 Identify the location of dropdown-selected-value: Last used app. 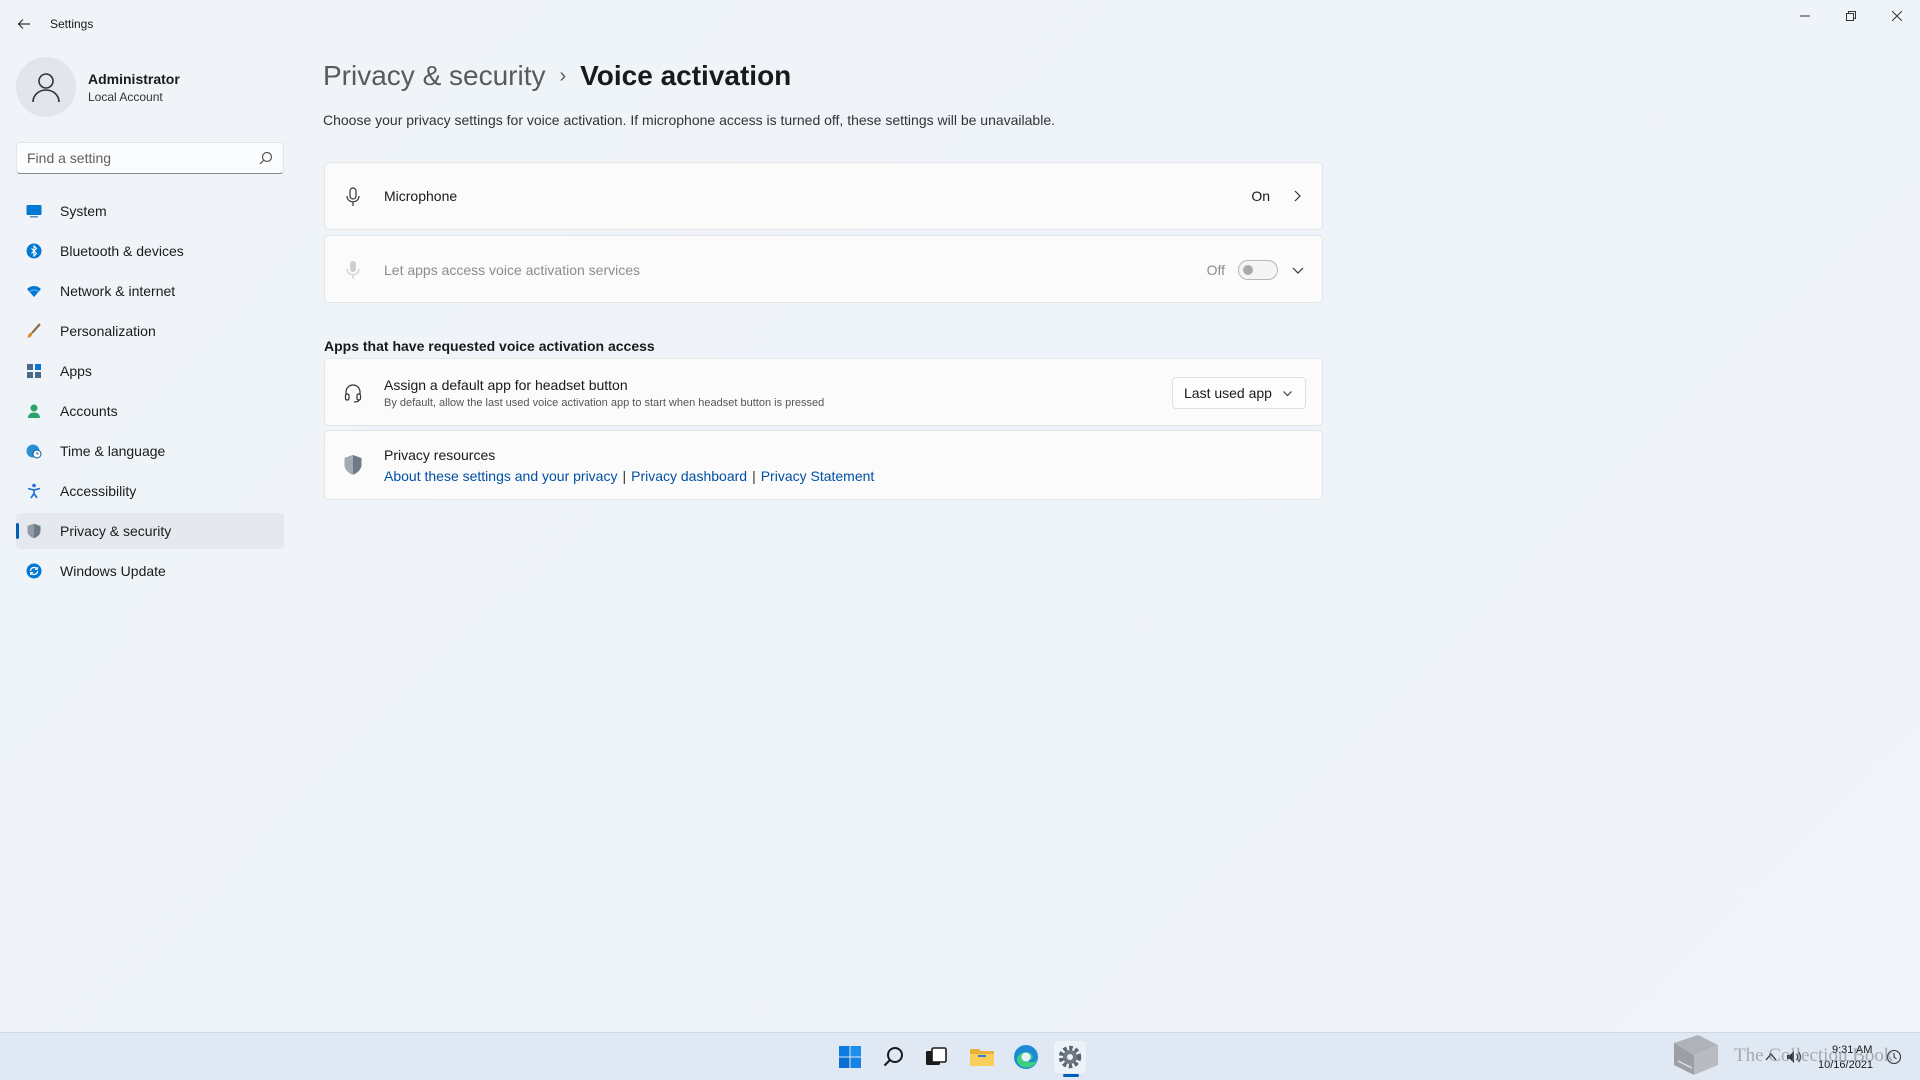
(1228, 393).